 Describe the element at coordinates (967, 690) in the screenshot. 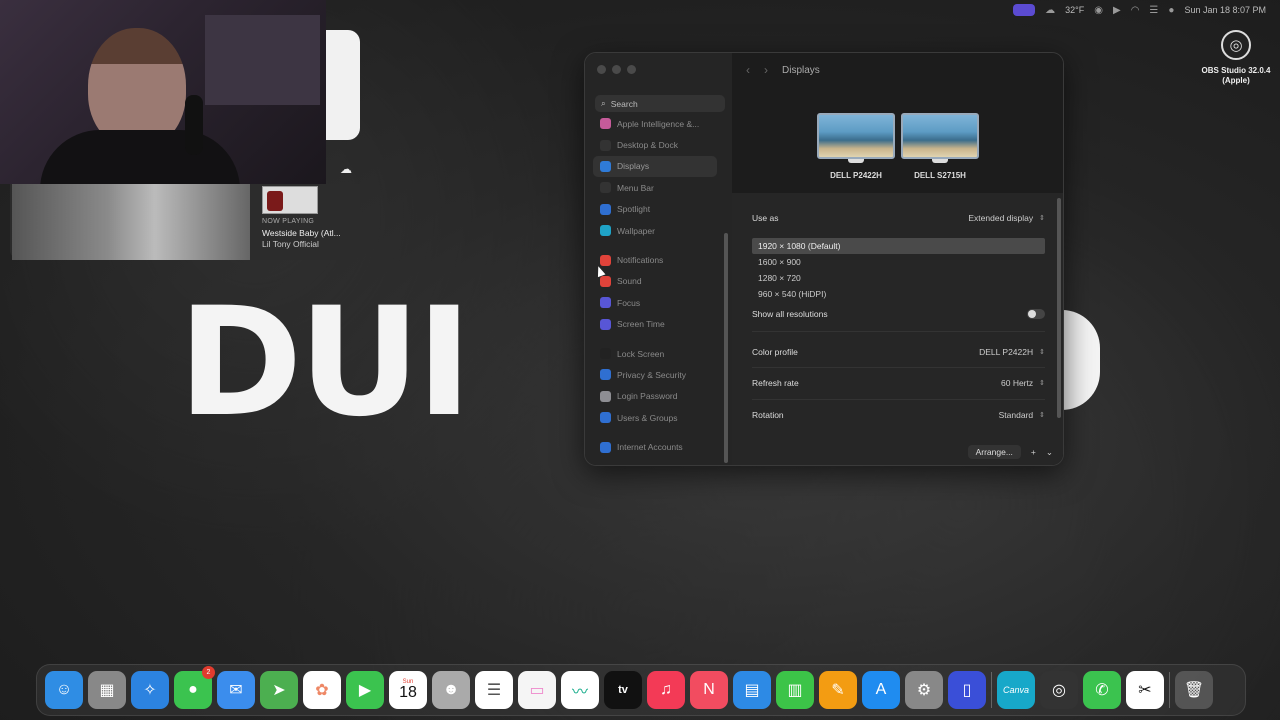

I see `preview-icon: ▯` at that location.